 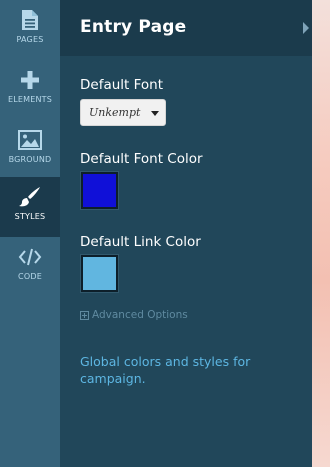 What do you see at coordinates (30, 197) in the screenshot?
I see `paintbrush-icon` at bounding box center [30, 197].